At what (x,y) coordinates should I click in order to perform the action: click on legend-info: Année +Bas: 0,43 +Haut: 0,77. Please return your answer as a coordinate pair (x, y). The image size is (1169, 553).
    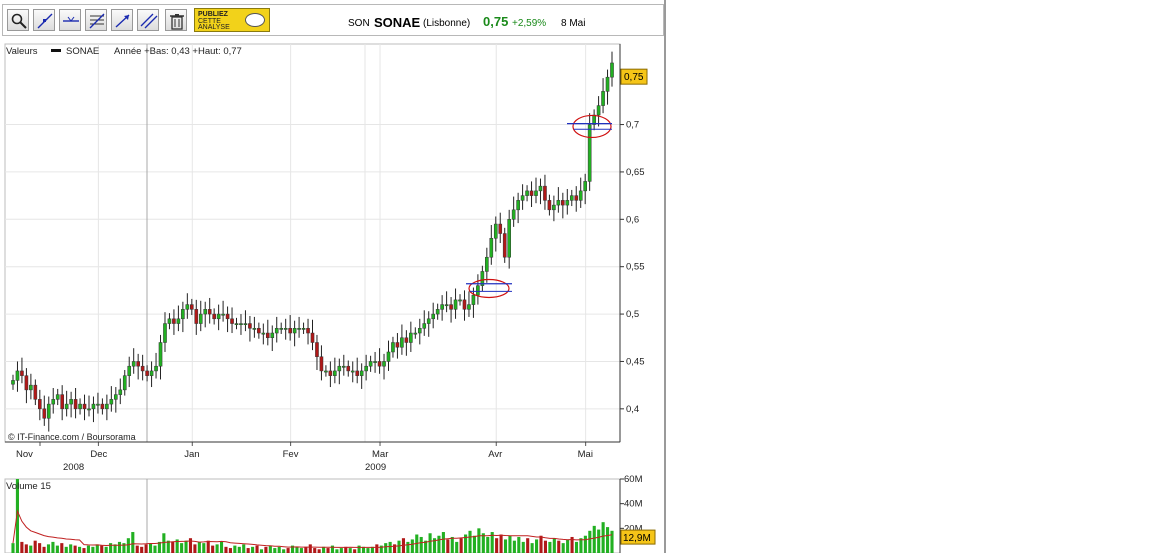
    Looking at the image, I should click on (178, 51).